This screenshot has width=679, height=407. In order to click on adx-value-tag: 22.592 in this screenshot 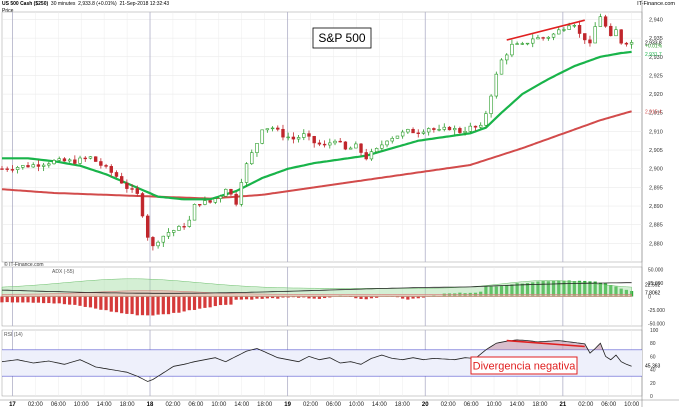, I will do `click(653, 285)`.